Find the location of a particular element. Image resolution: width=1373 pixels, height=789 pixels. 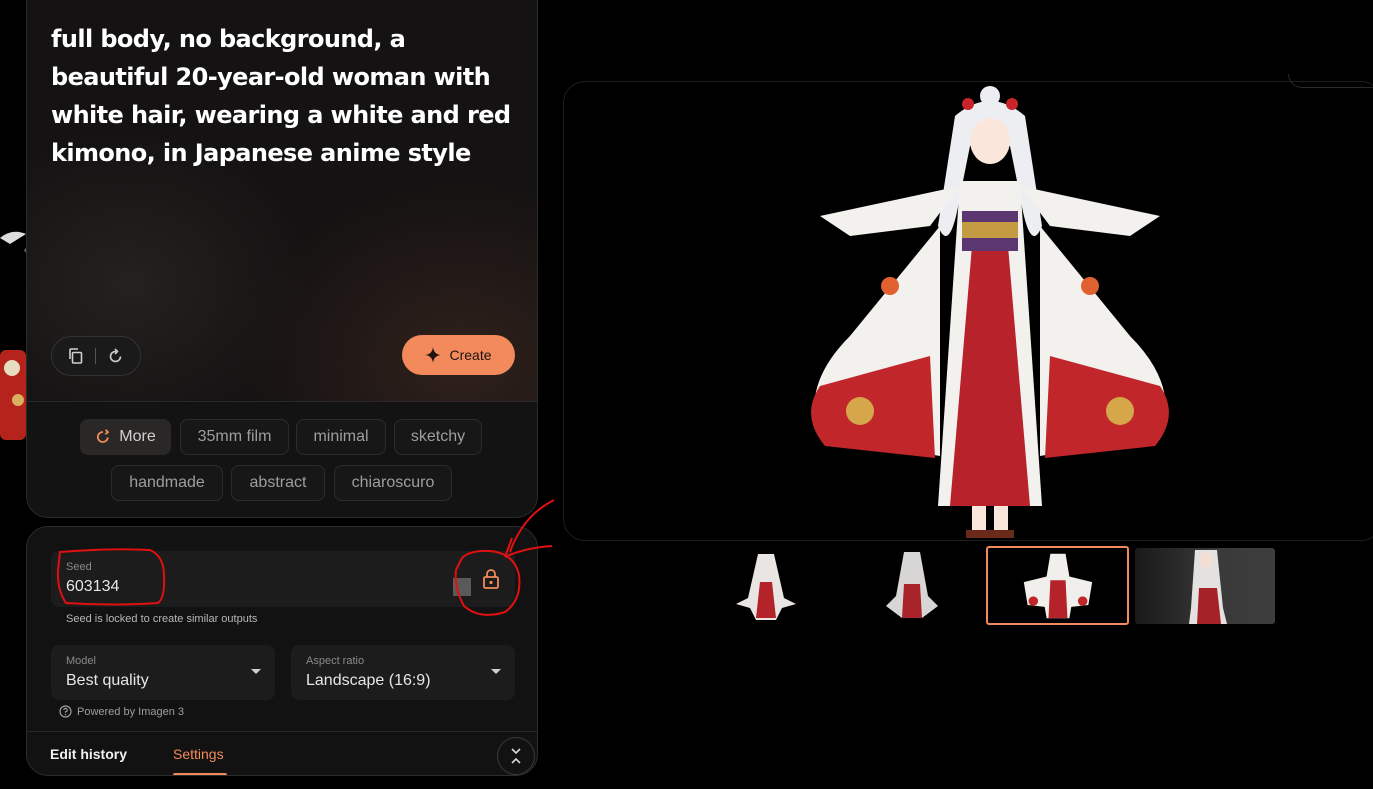

collapse-panel-button is located at coordinates (516, 756).